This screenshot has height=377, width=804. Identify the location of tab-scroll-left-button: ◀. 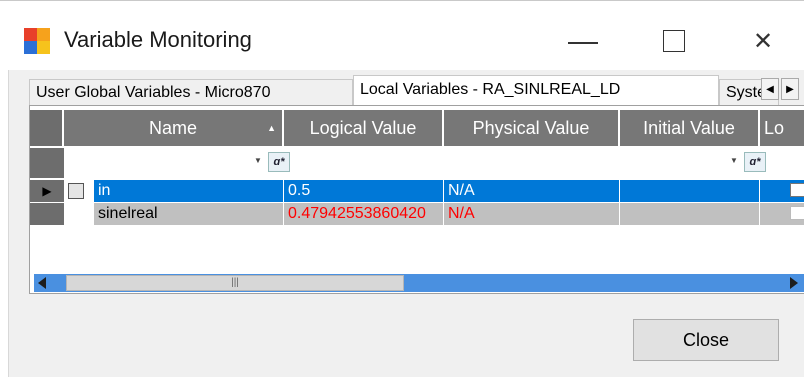
(770, 89).